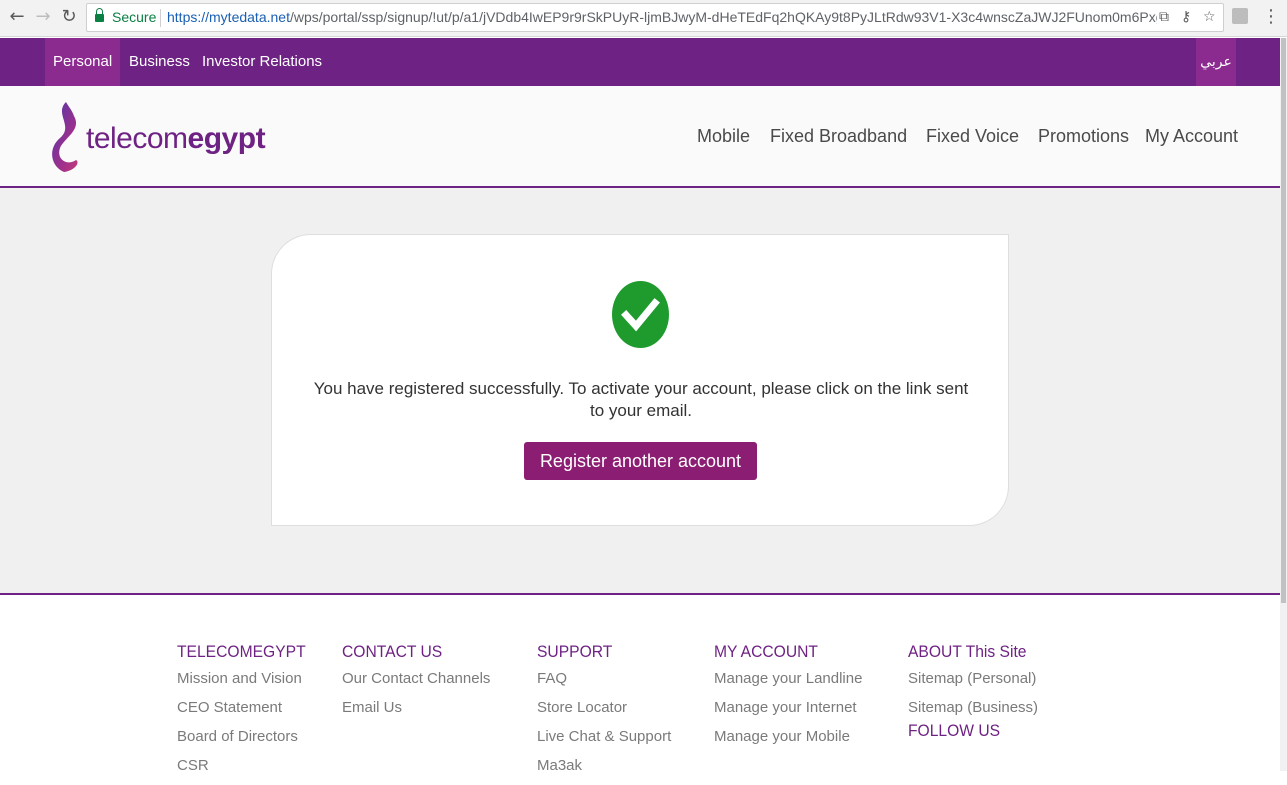 This screenshot has height=785, width=1287. What do you see at coordinates (83, 62) in the screenshot?
I see `tab-personal: Personal` at bounding box center [83, 62].